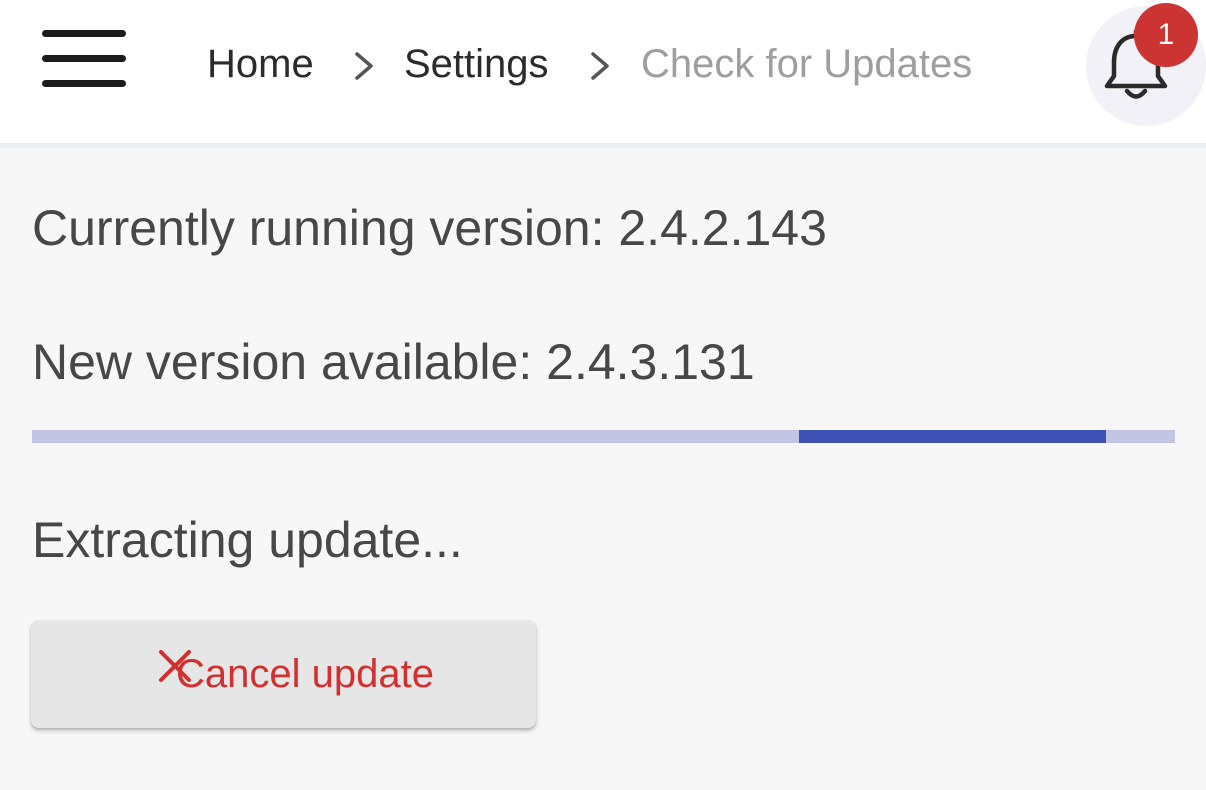 Image resolution: width=1206 pixels, height=790 pixels. What do you see at coordinates (603, 436) in the screenshot?
I see `update-progress-bar` at bounding box center [603, 436].